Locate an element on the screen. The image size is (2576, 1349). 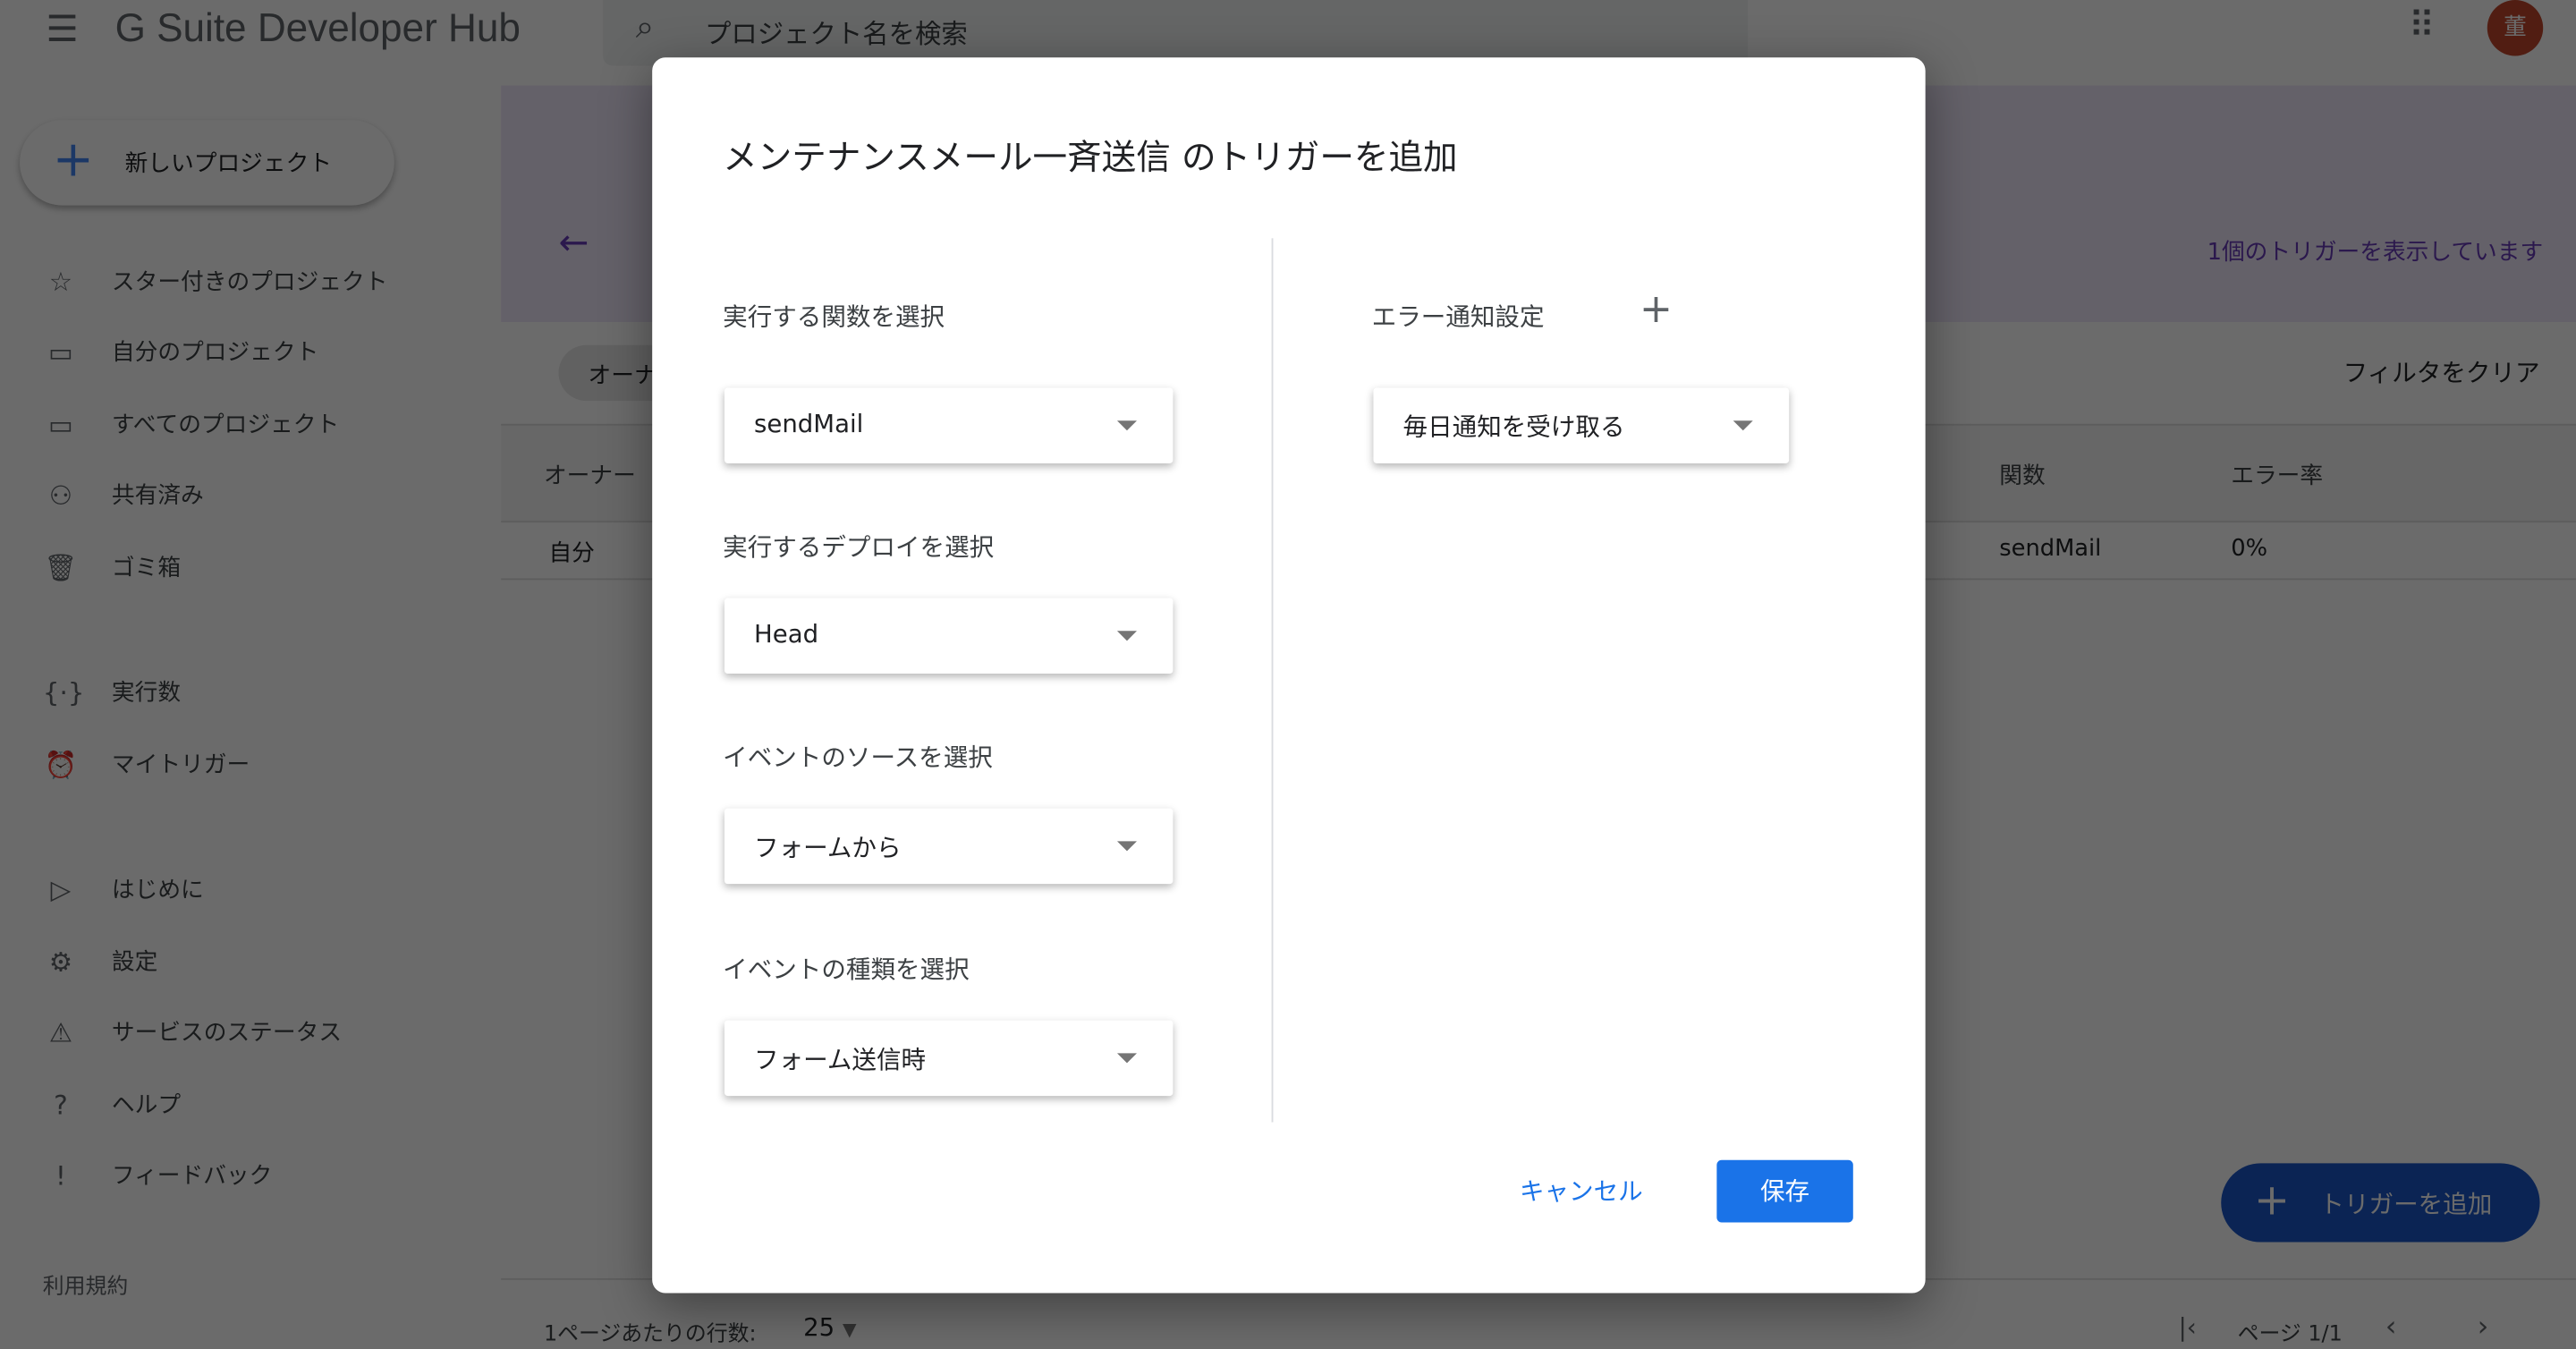
column-owner: オーナー is located at coordinates (590, 474).